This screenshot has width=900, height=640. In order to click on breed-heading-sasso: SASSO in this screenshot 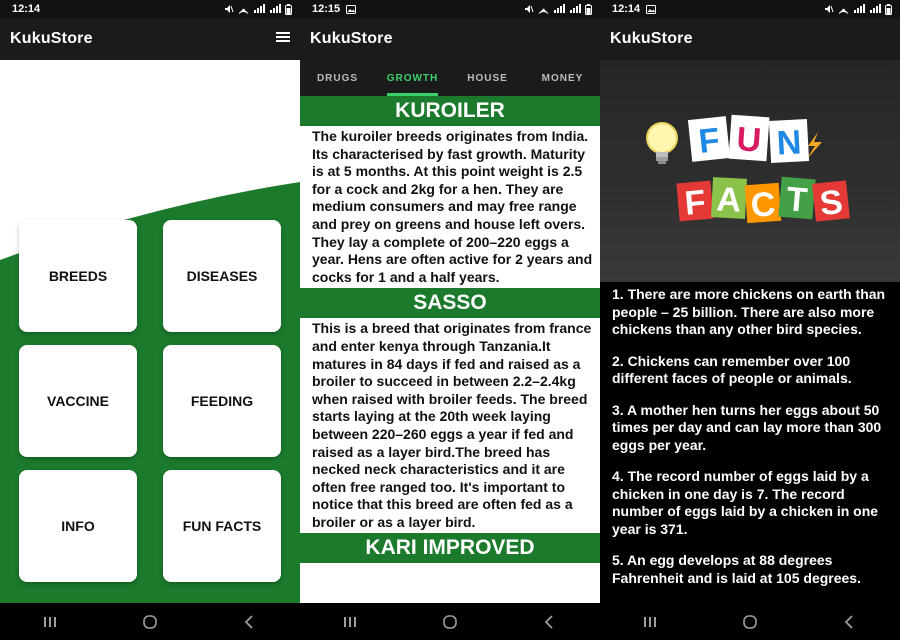, I will do `click(450, 303)`.